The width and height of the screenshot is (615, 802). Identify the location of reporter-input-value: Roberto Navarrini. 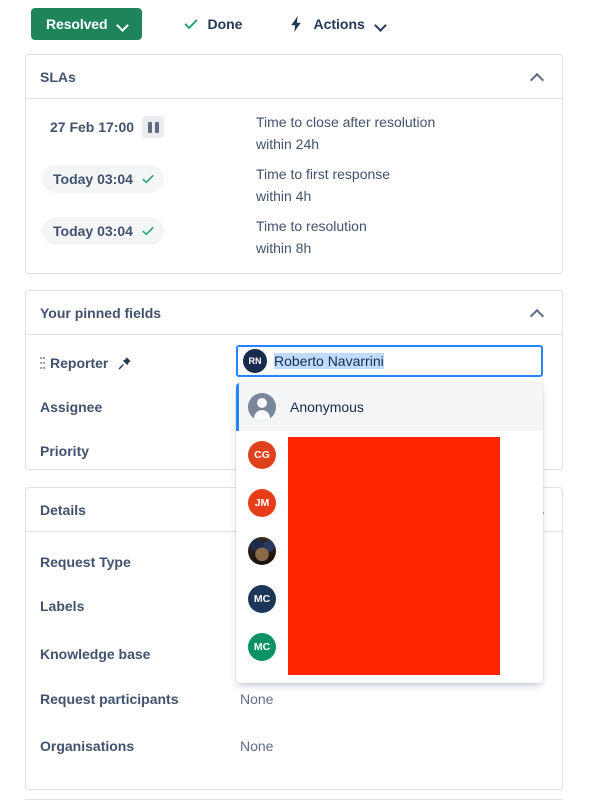
(329, 361).